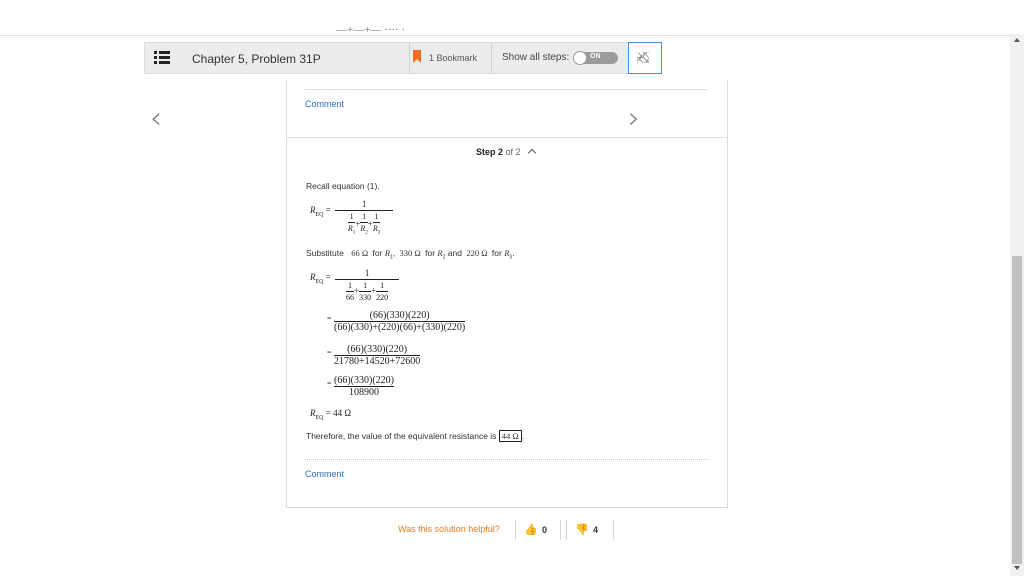  I want to click on comment-link-step1: Comment, so click(324, 104).